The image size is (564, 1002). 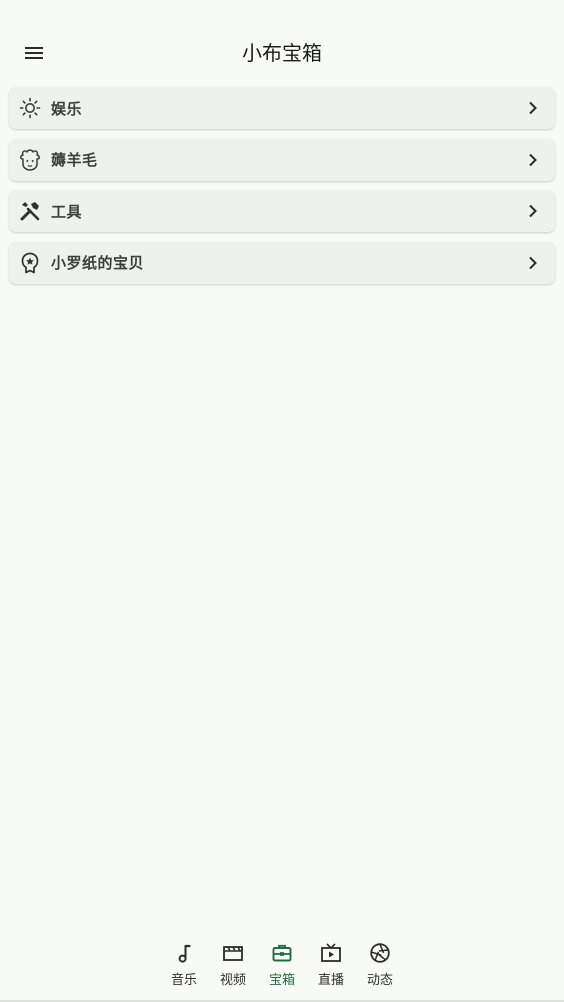 I want to click on app-bar: 小布宝箱, so click(x=282, y=53).